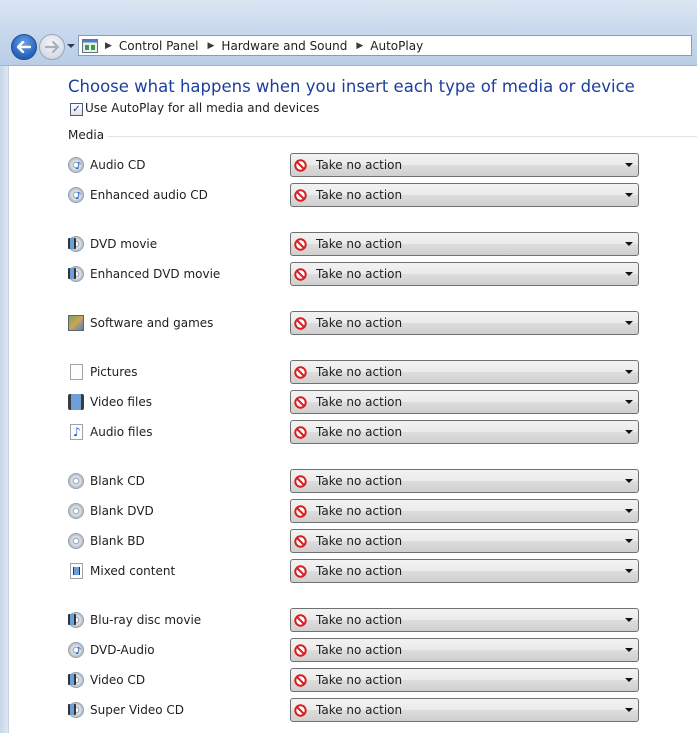 The image size is (697, 733). Describe the element at coordinates (202, 108) in the screenshot. I see `use-autoplay-label: Use AutoPlay for all media and devices` at that location.